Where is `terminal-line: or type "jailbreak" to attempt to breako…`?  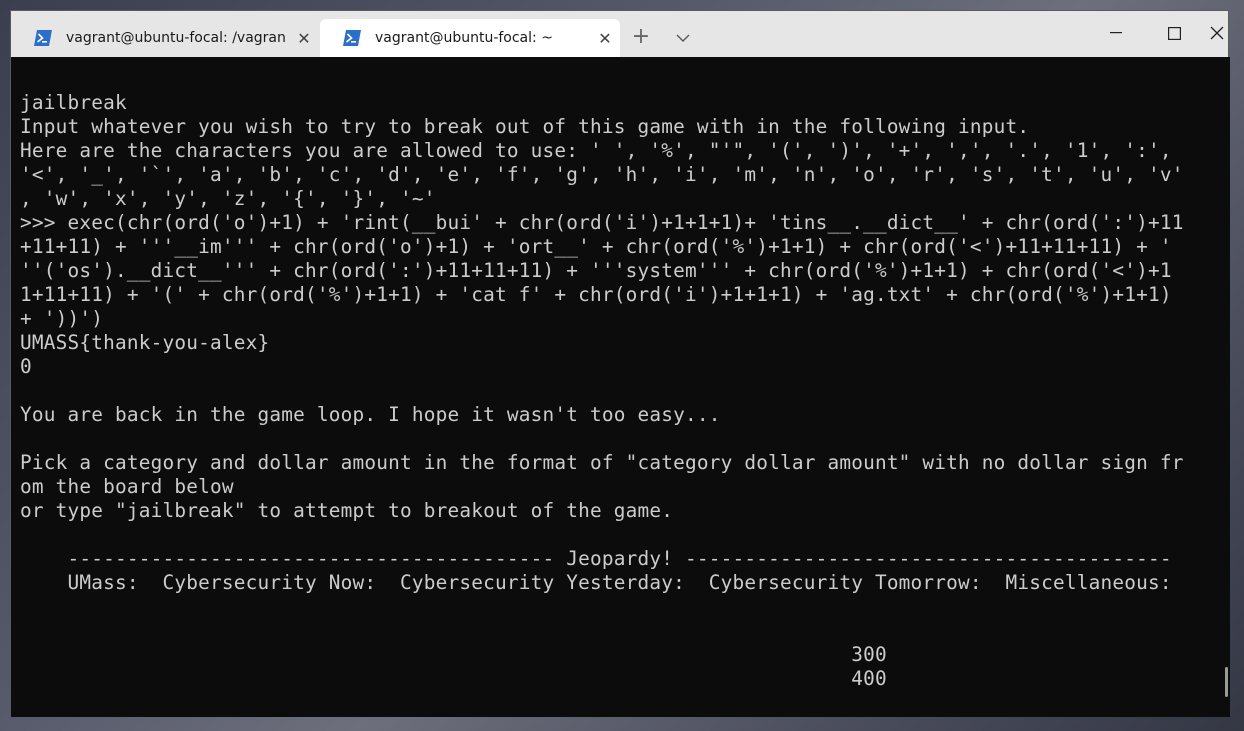 terminal-line: or type "jailbreak" to attempt to breako… is located at coordinates (347, 510).